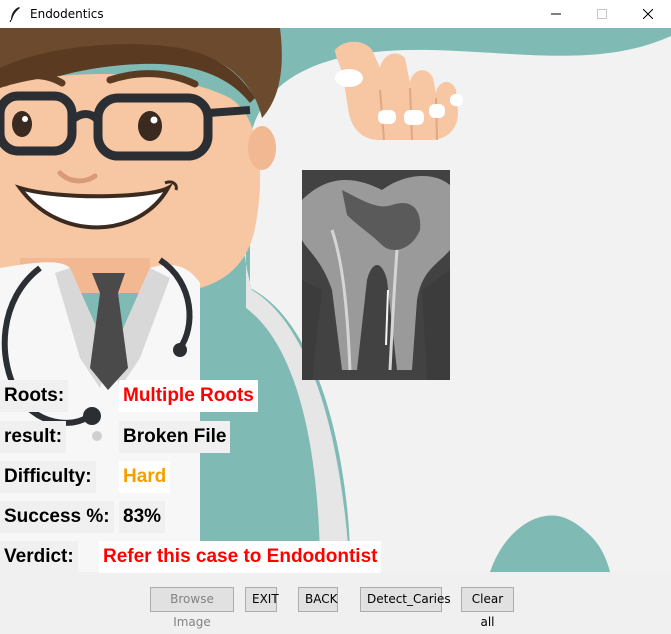  I want to click on success-label: Success %:, so click(57, 517).